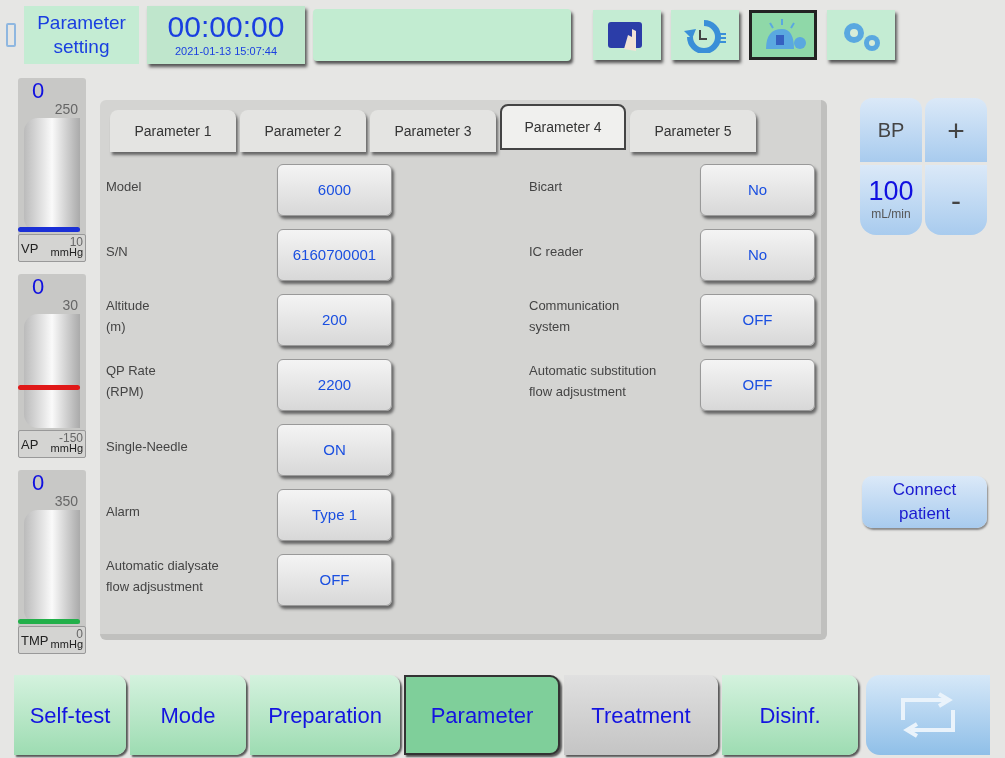  I want to click on gauge-max: 250, so click(66, 109).